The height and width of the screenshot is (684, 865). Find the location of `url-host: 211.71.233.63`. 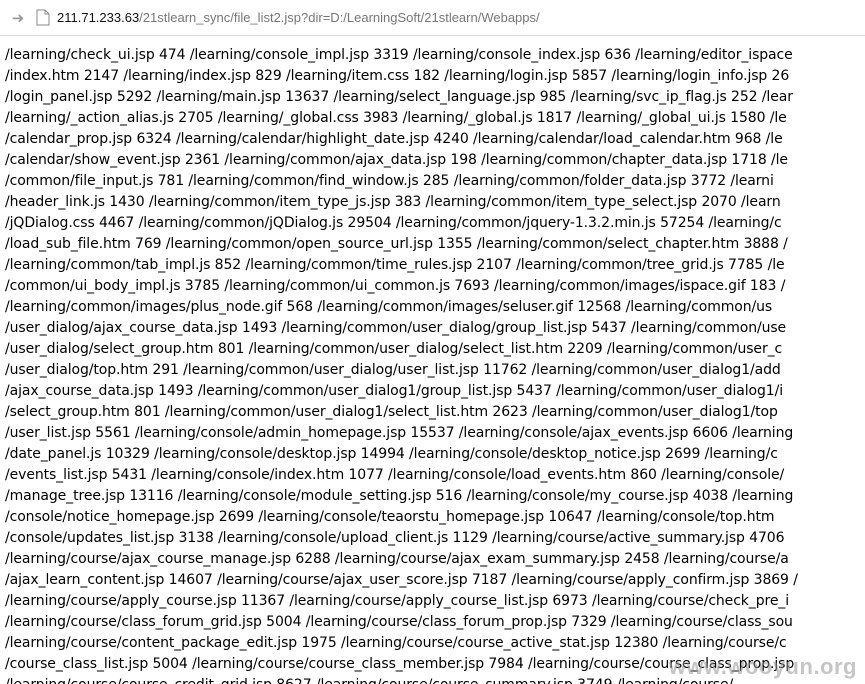

url-host: 211.71.233.63 is located at coordinates (98, 17).